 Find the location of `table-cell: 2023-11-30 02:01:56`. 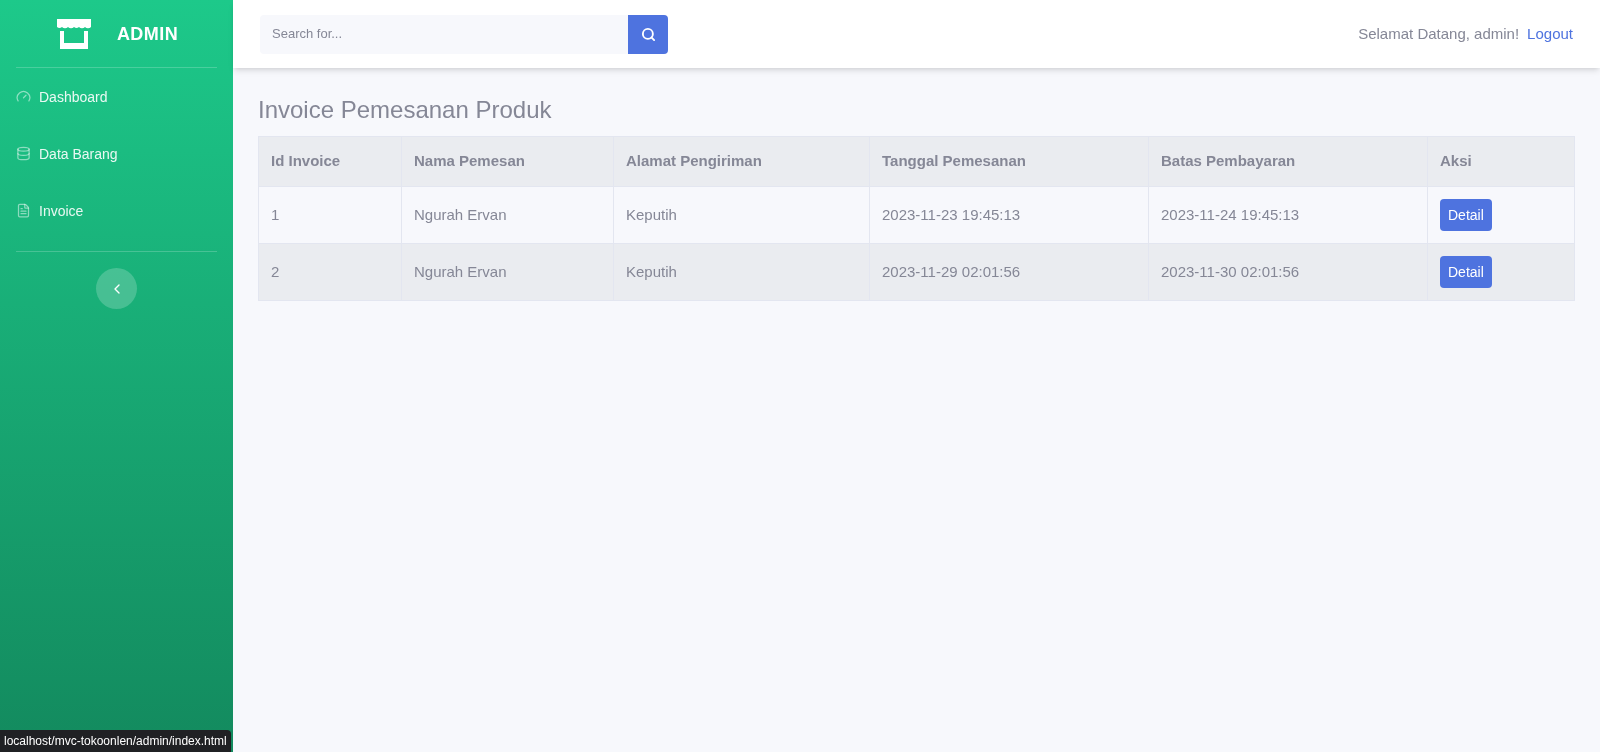

table-cell: 2023-11-30 02:01:56 is located at coordinates (1288, 272).